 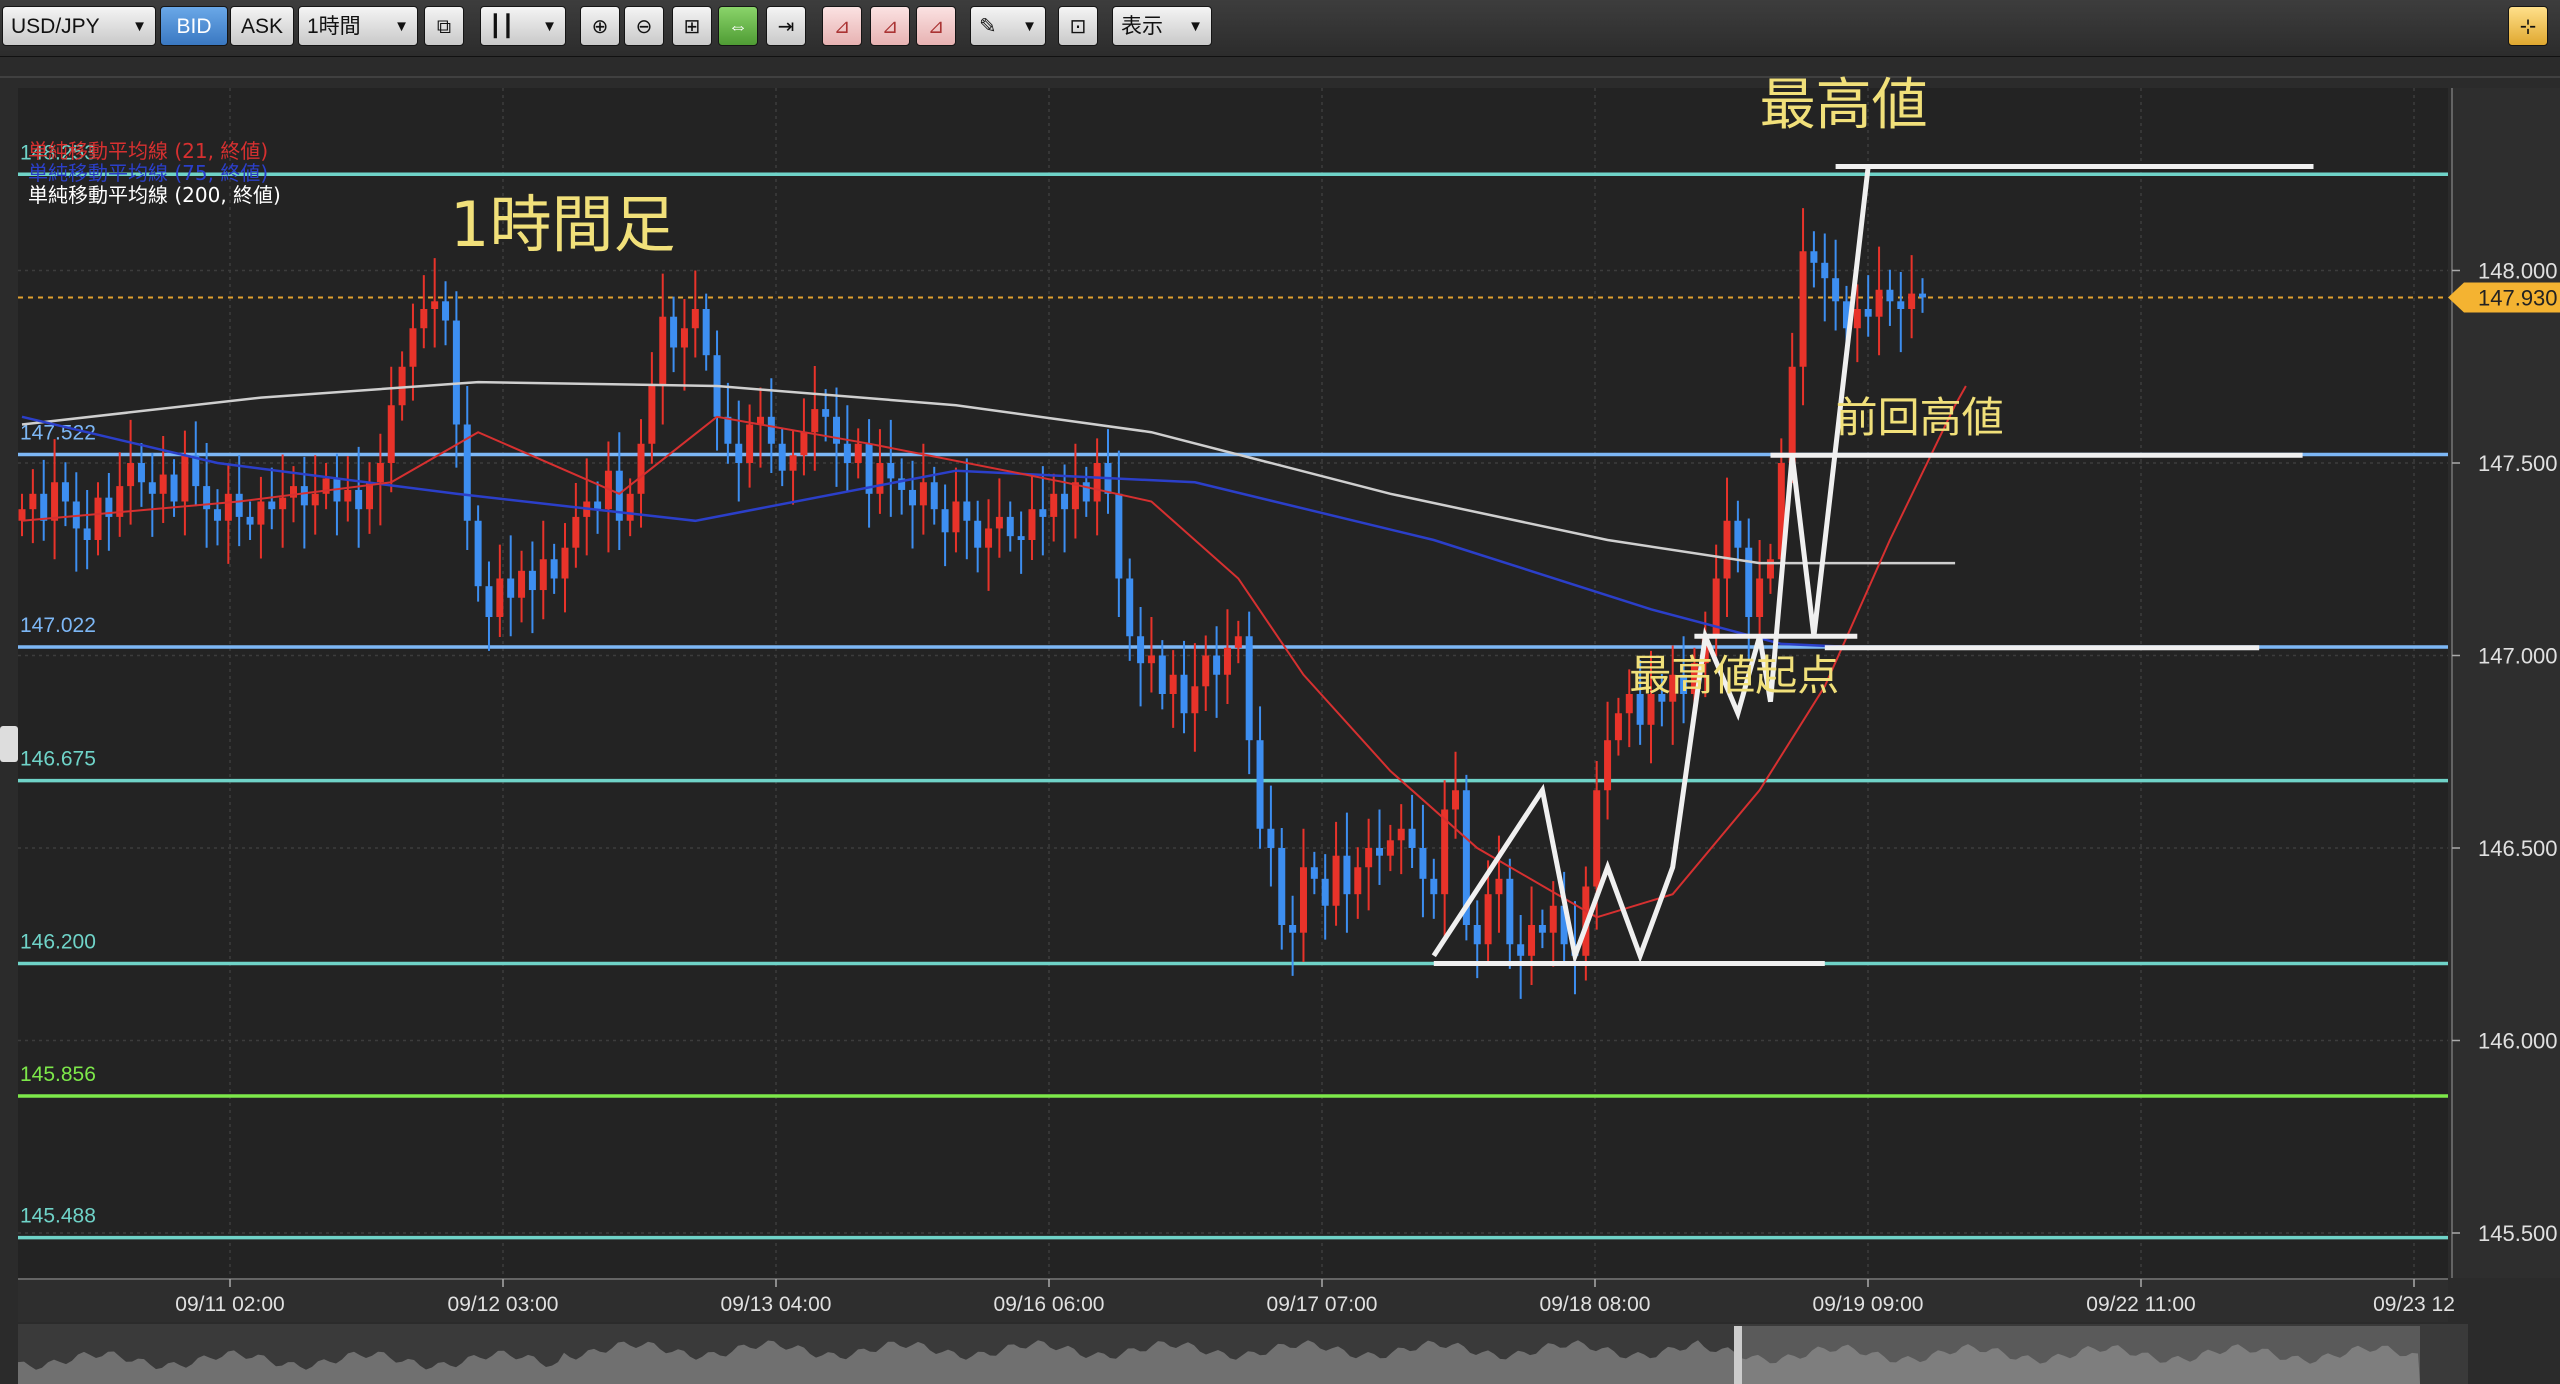 What do you see at coordinates (1162, 26) in the screenshot?
I see `display-menu-button: 表示 ▼` at bounding box center [1162, 26].